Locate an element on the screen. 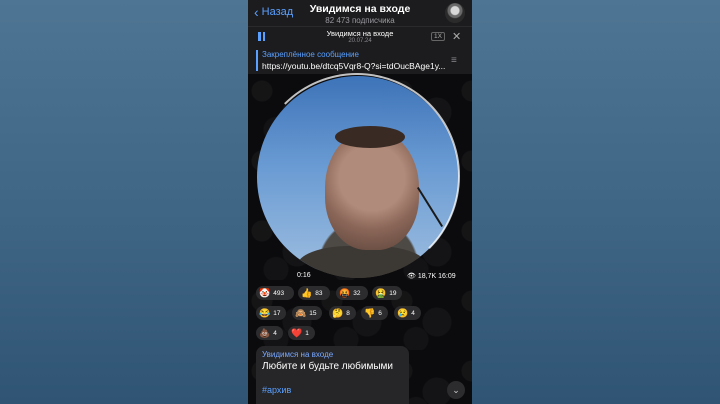  reaction-chip: 🤮 19 is located at coordinates (387, 293).